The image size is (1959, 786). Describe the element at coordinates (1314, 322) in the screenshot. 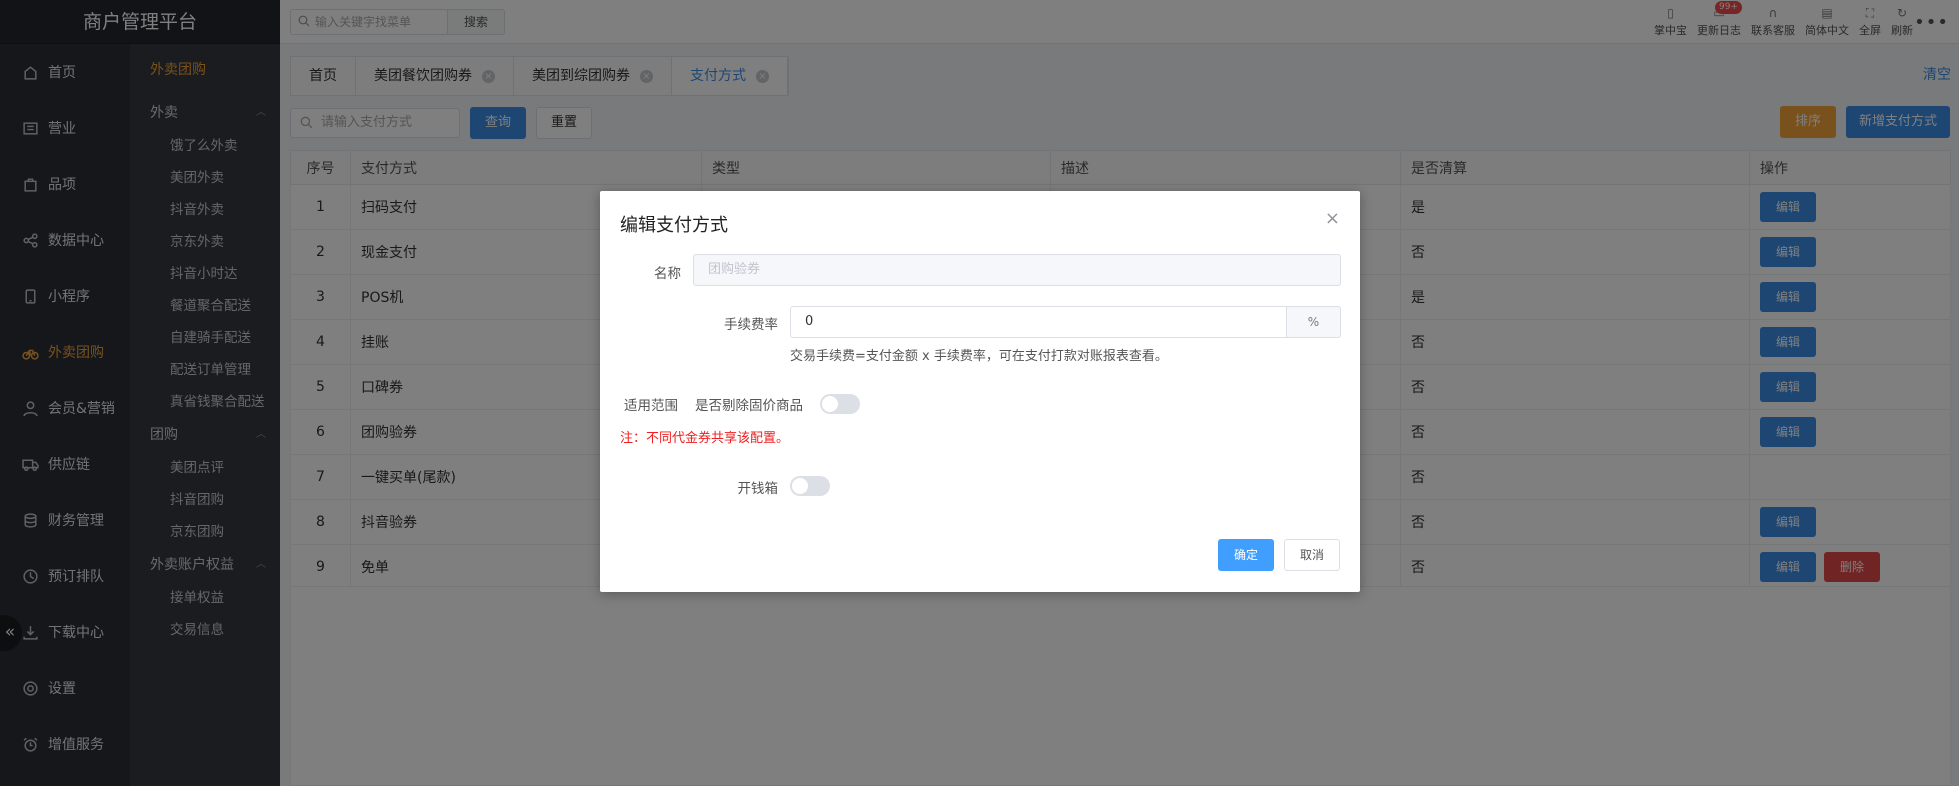

I see `fee-rate-suffix: %` at that location.